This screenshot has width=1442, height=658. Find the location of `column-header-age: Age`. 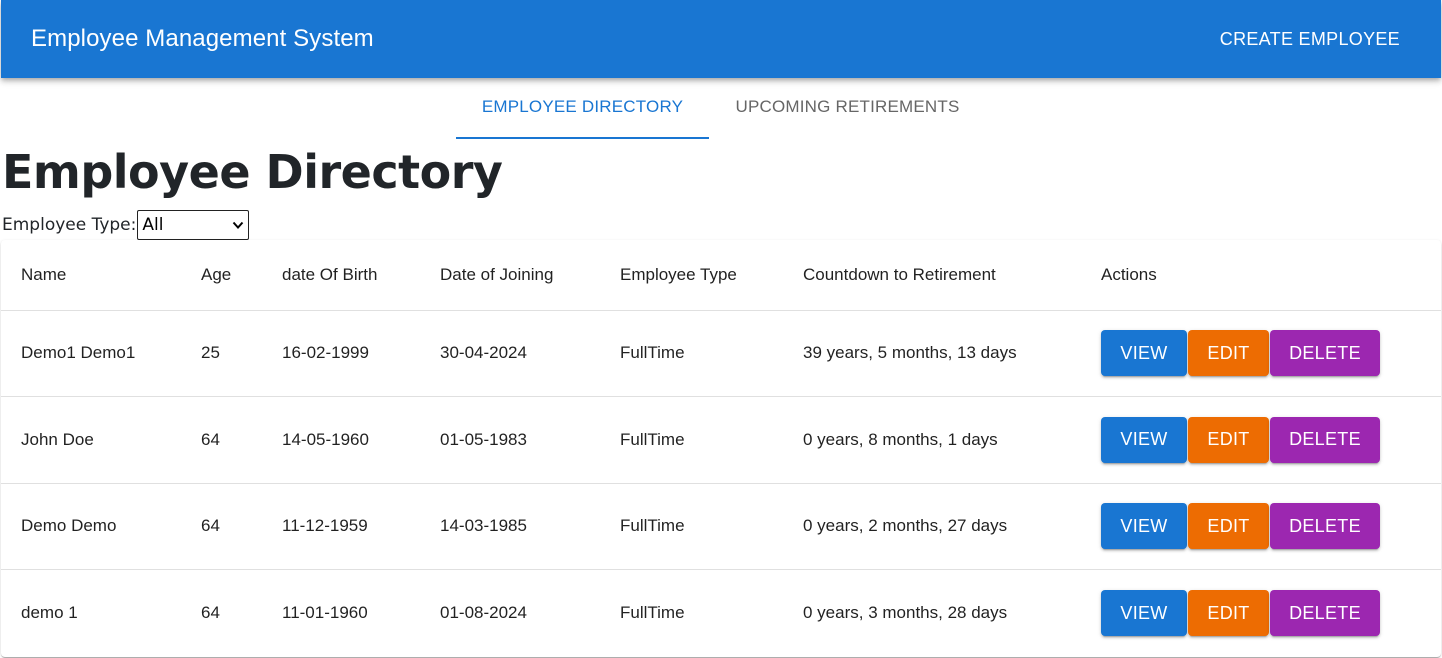

column-header-age: Age is located at coordinates (221, 275).